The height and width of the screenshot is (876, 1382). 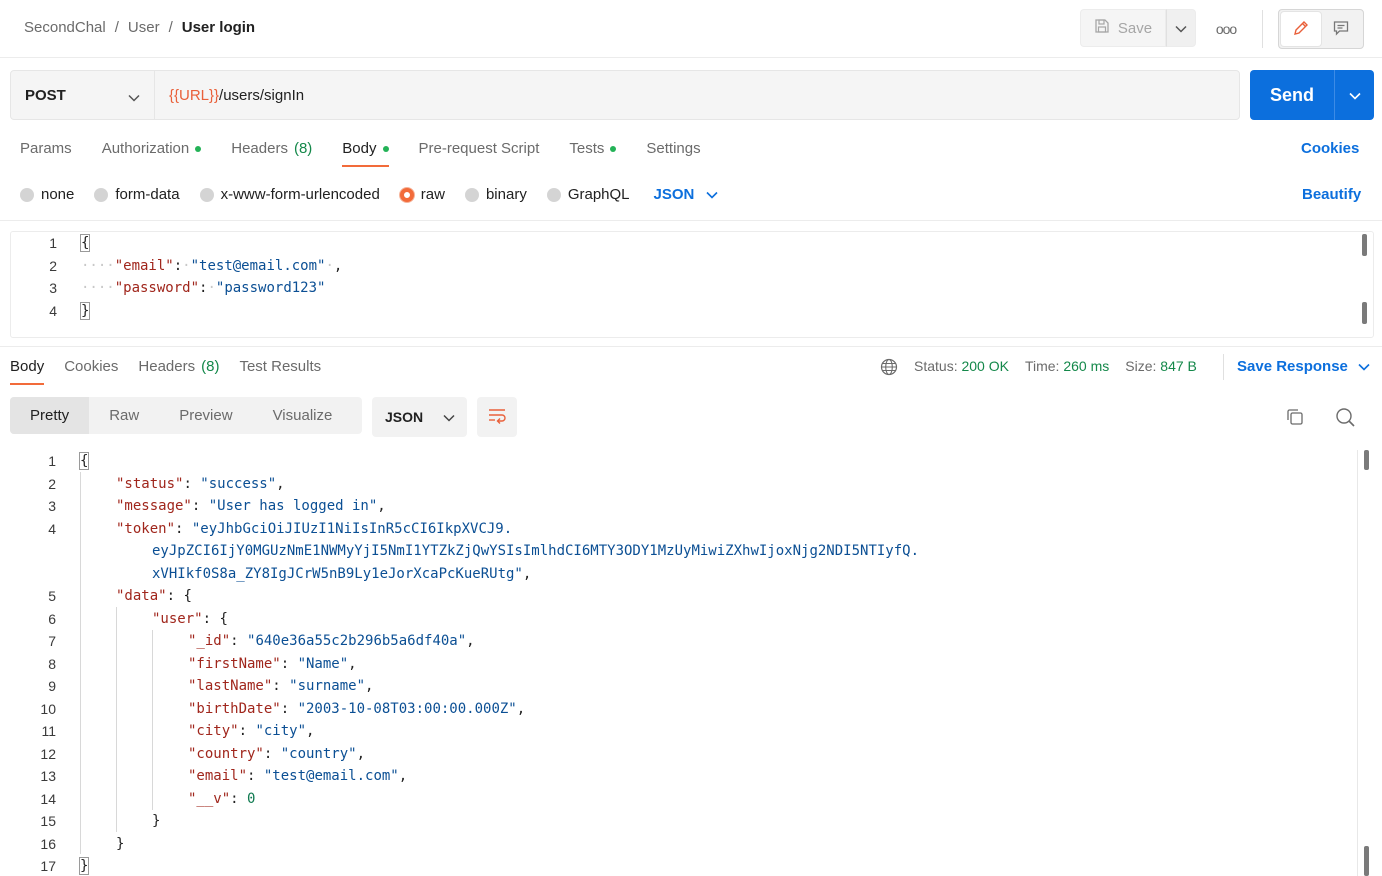 I want to click on tab-label: Tests, so click(x=587, y=148).